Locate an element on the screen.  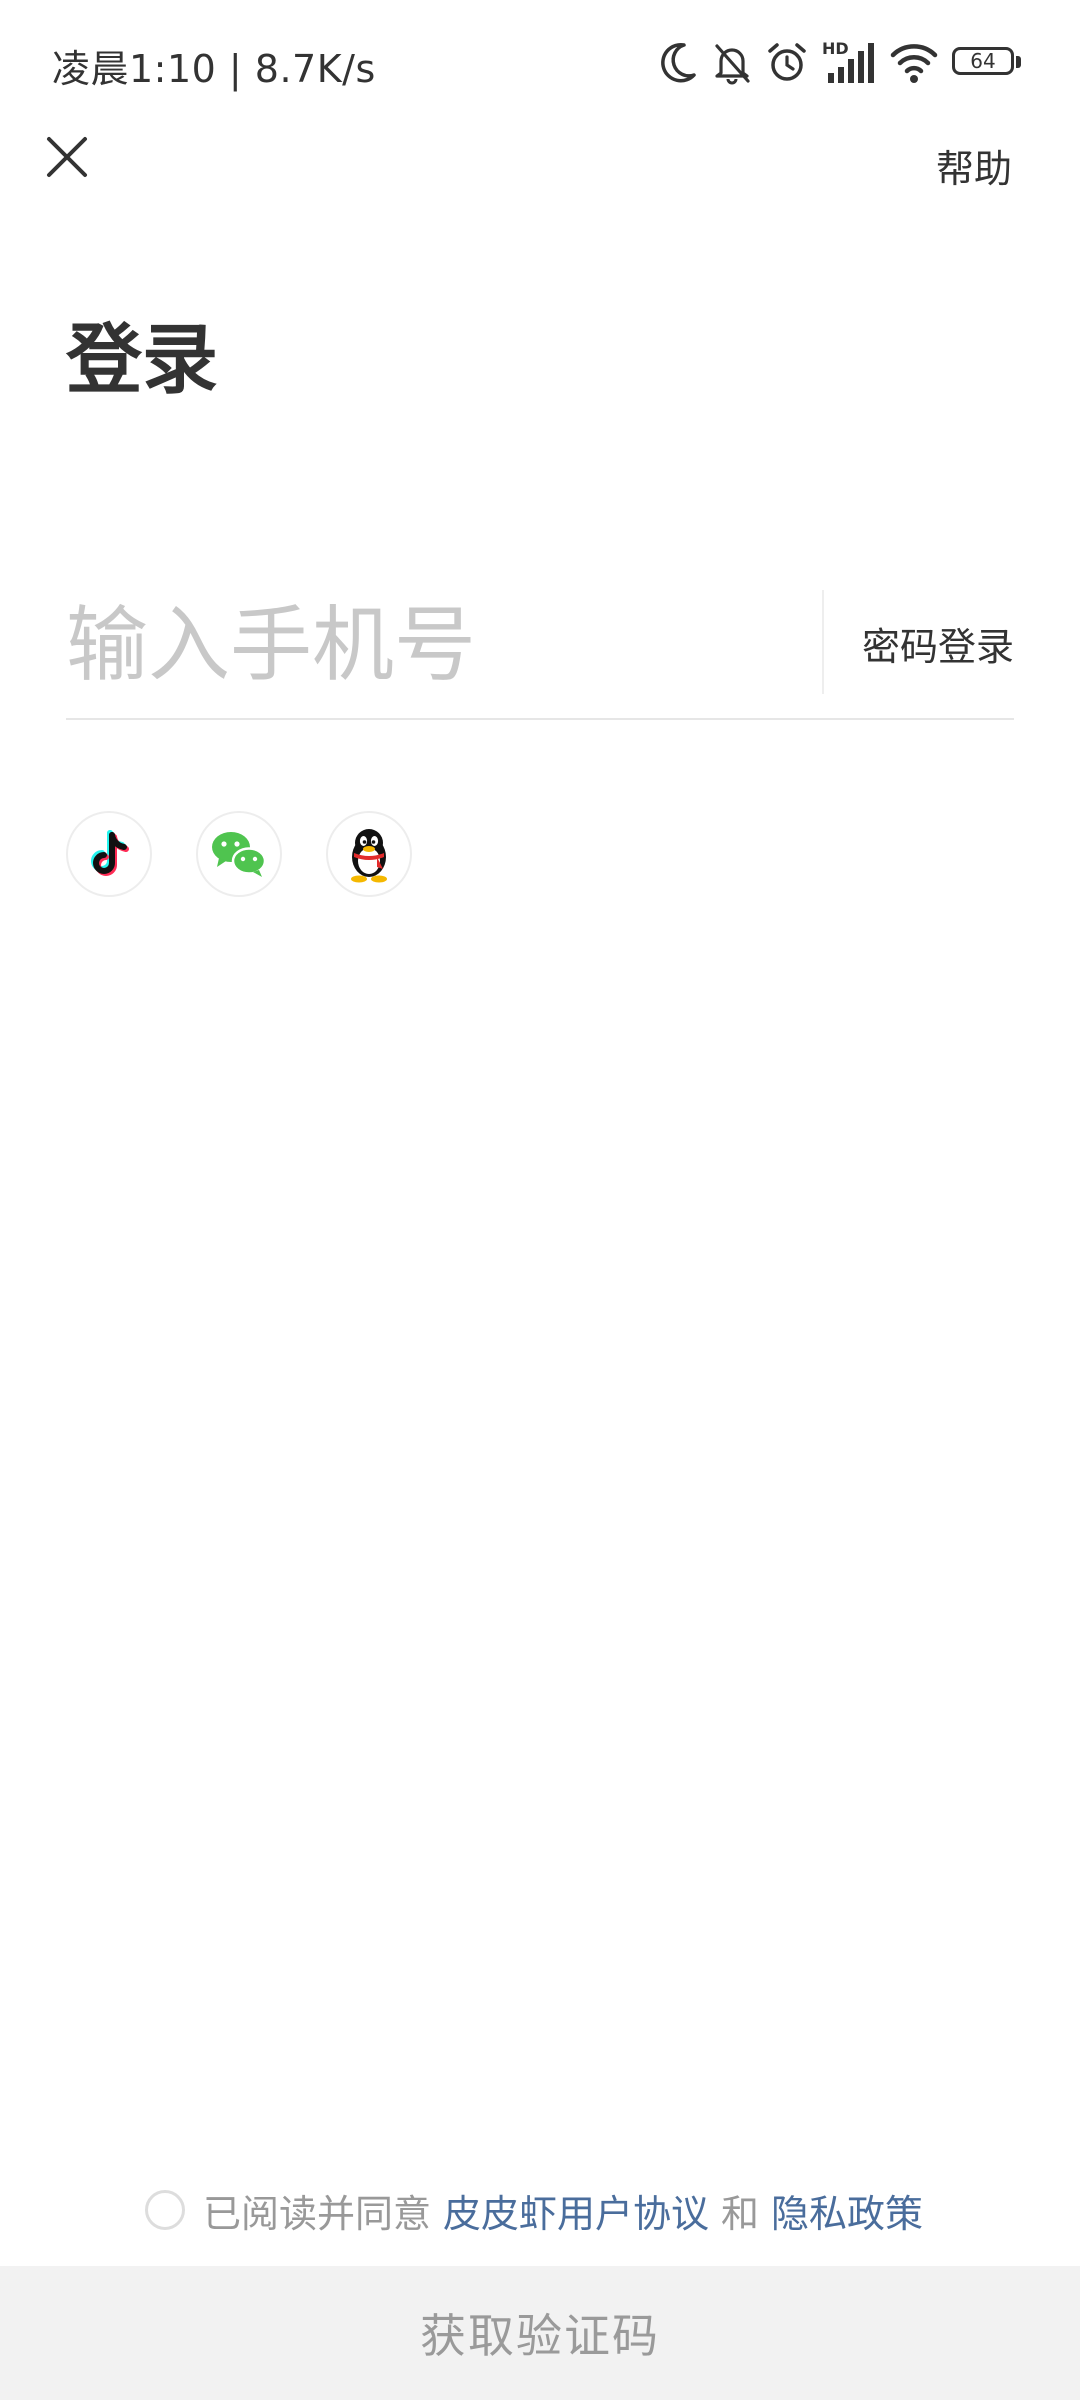
battery-indicator: 64 is located at coordinates (988, 63).